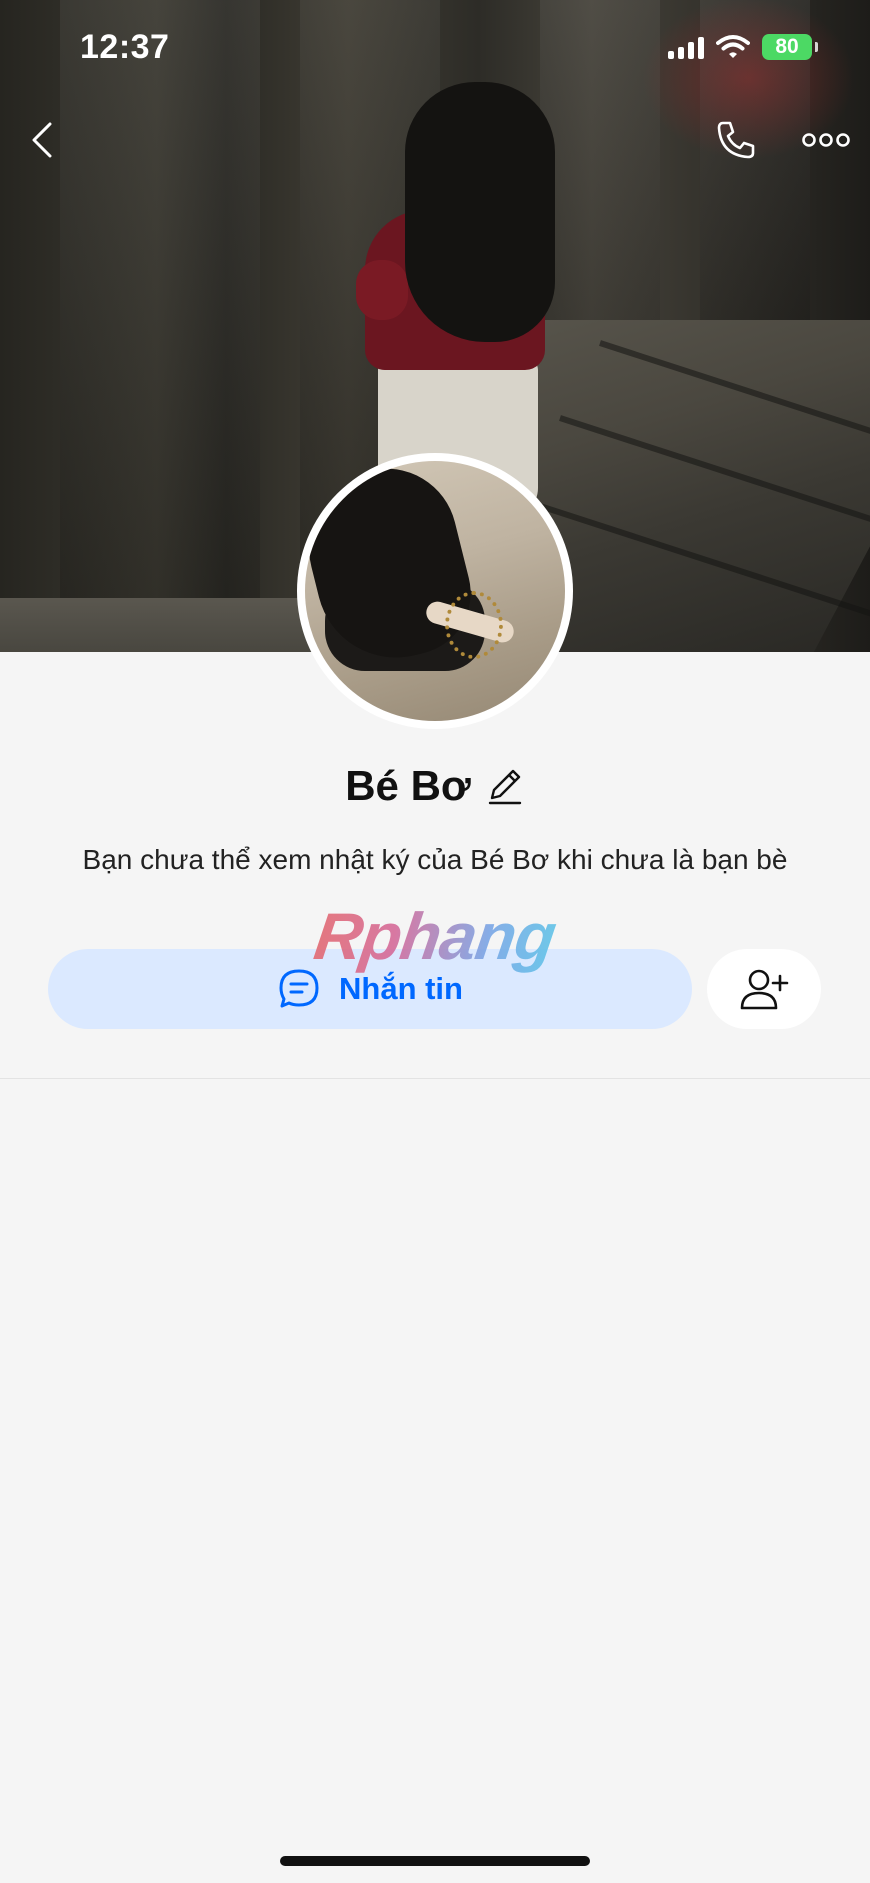  I want to click on back-button, so click(42, 140).